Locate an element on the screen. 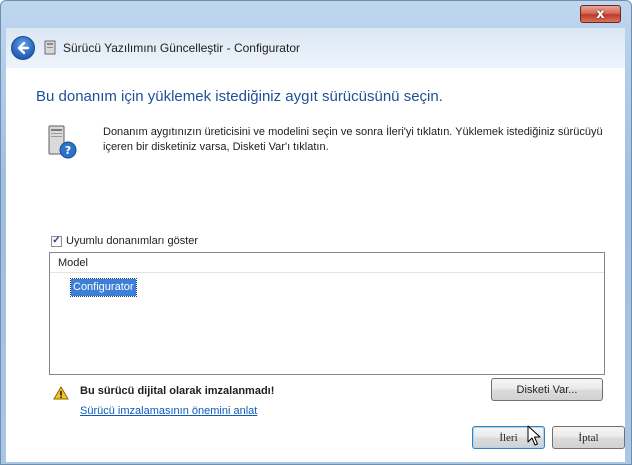 The width and height of the screenshot is (632, 465). computer-help-icon: ? is located at coordinates (62, 142).